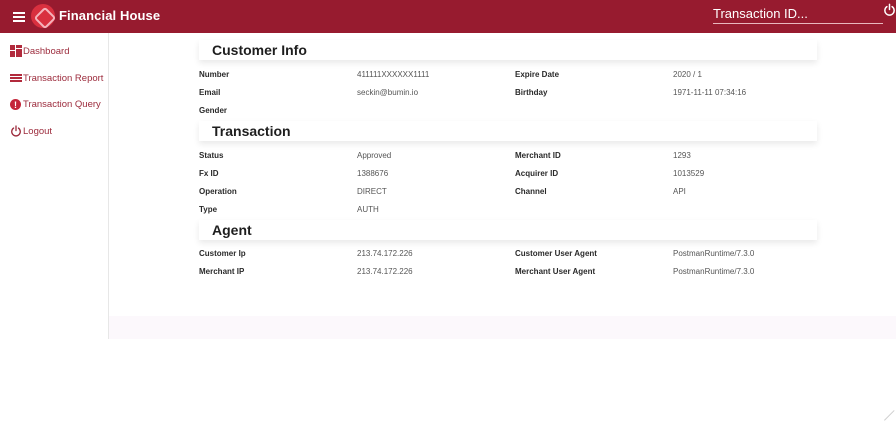 This screenshot has width=896, height=432. Describe the element at coordinates (714, 271) in the screenshot. I see `merchant-user-agent-value: PostmanRuntime/7.3.0` at that location.